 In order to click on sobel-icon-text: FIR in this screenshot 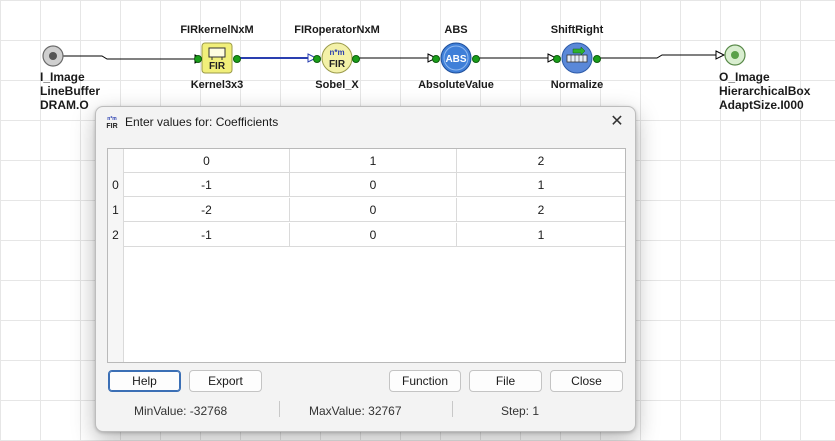, I will do `click(337, 64)`.